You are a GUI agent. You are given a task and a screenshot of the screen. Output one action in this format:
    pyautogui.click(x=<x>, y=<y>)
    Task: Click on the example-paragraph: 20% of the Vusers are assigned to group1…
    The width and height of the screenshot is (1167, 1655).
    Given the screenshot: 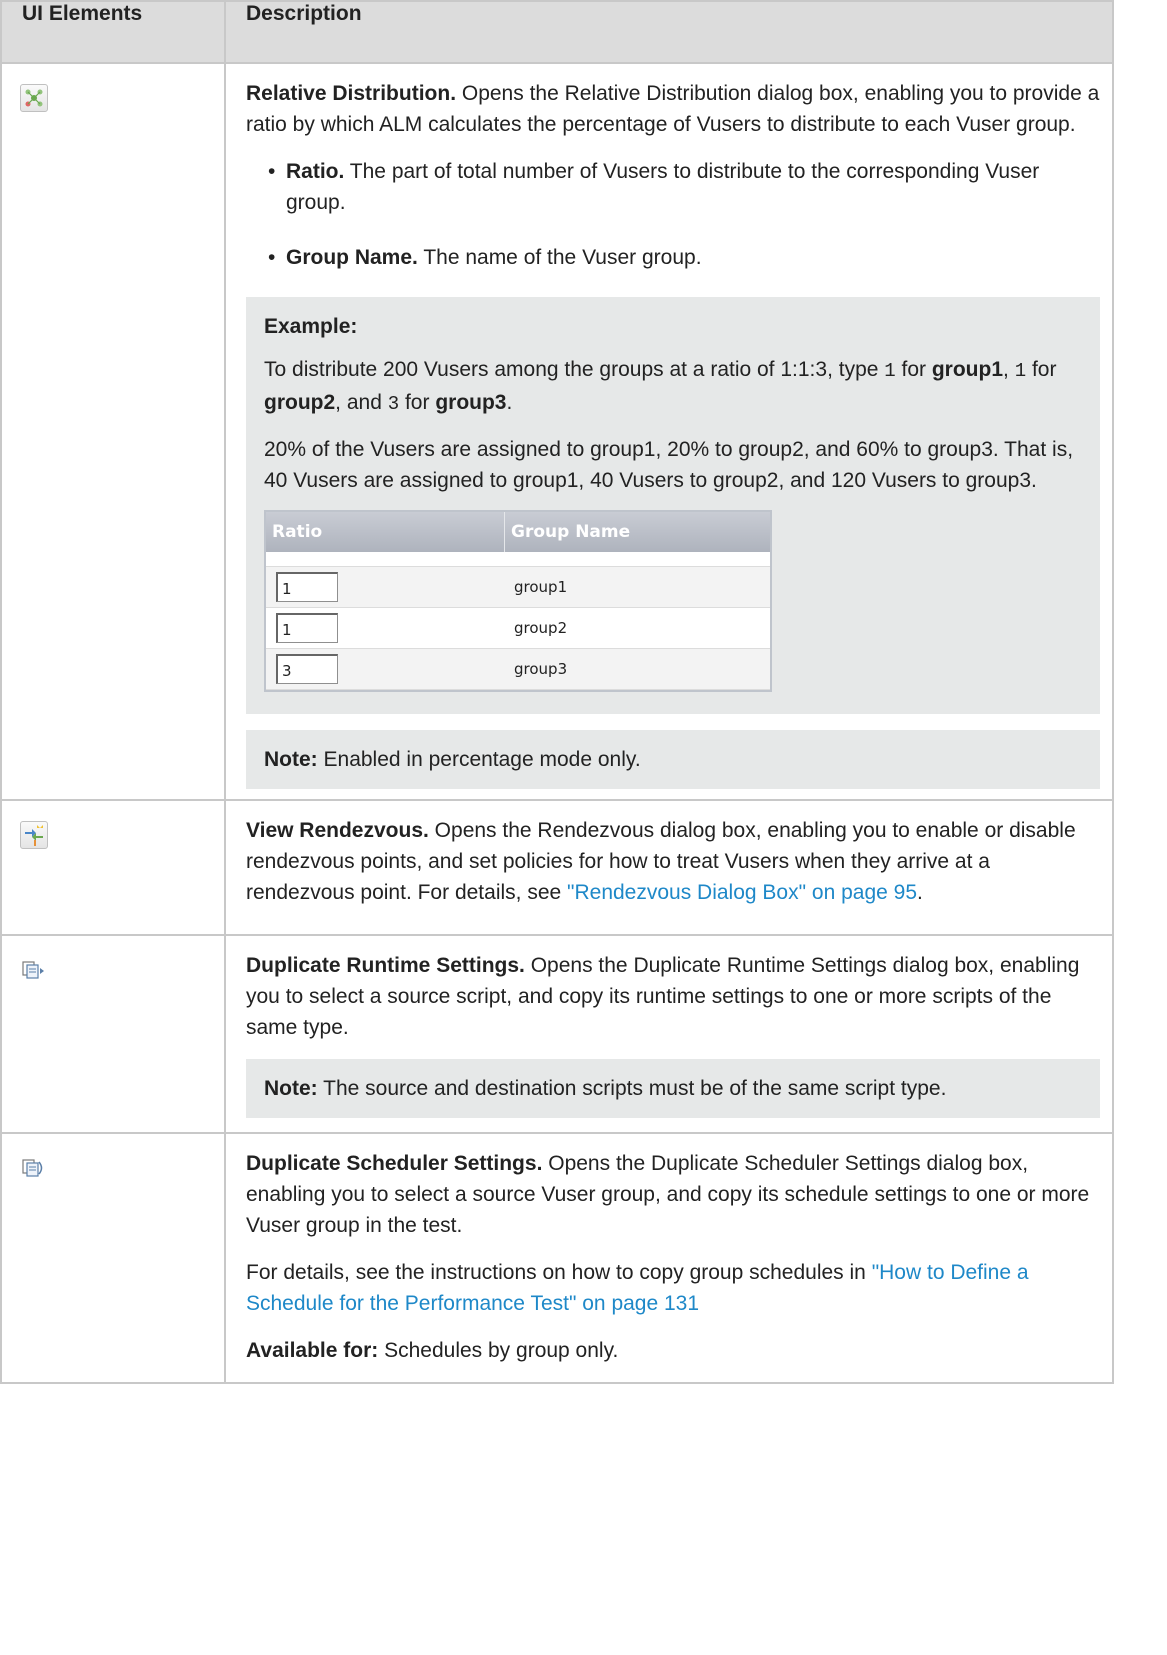 What is the action you would take?
    pyautogui.click(x=669, y=465)
    